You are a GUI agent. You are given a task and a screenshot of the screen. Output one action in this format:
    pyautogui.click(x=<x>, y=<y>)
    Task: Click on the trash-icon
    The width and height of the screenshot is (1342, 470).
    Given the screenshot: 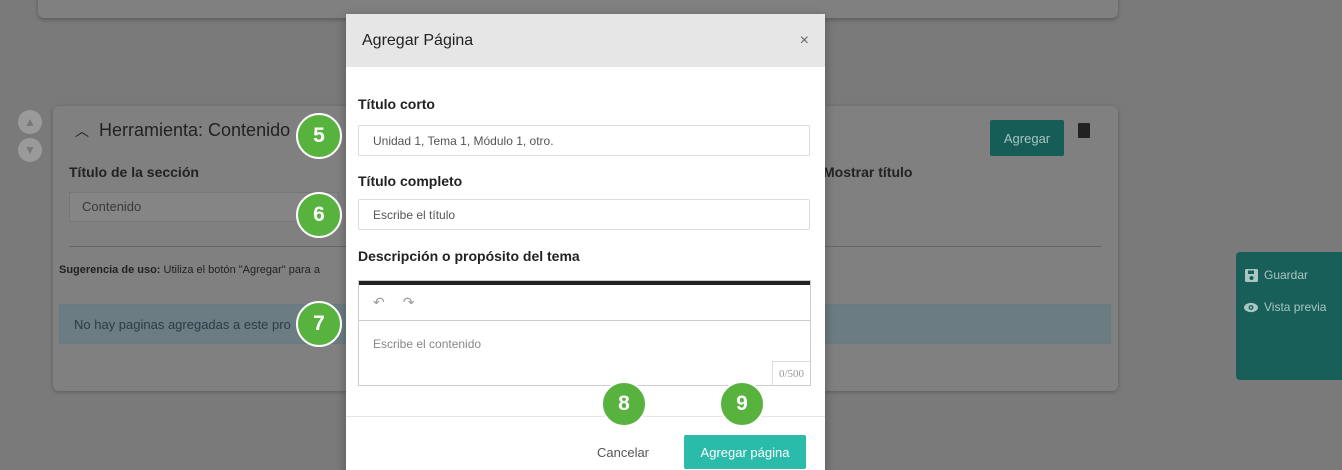 What is the action you would take?
    pyautogui.click(x=1084, y=130)
    